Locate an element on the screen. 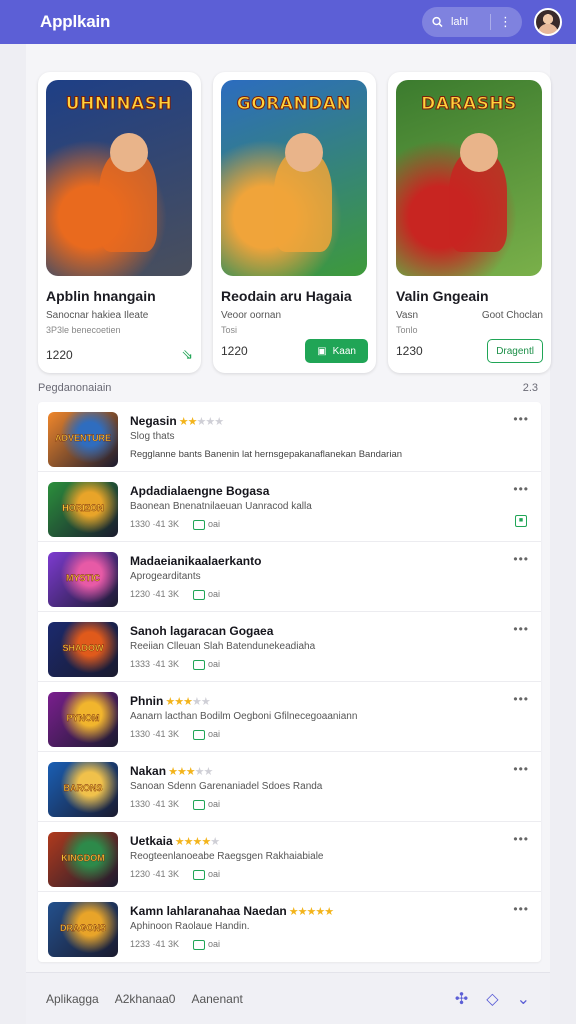  app-subtitle: Reeiian Clleuan Slah Batendunekeadiaha is located at coordinates (223, 646).